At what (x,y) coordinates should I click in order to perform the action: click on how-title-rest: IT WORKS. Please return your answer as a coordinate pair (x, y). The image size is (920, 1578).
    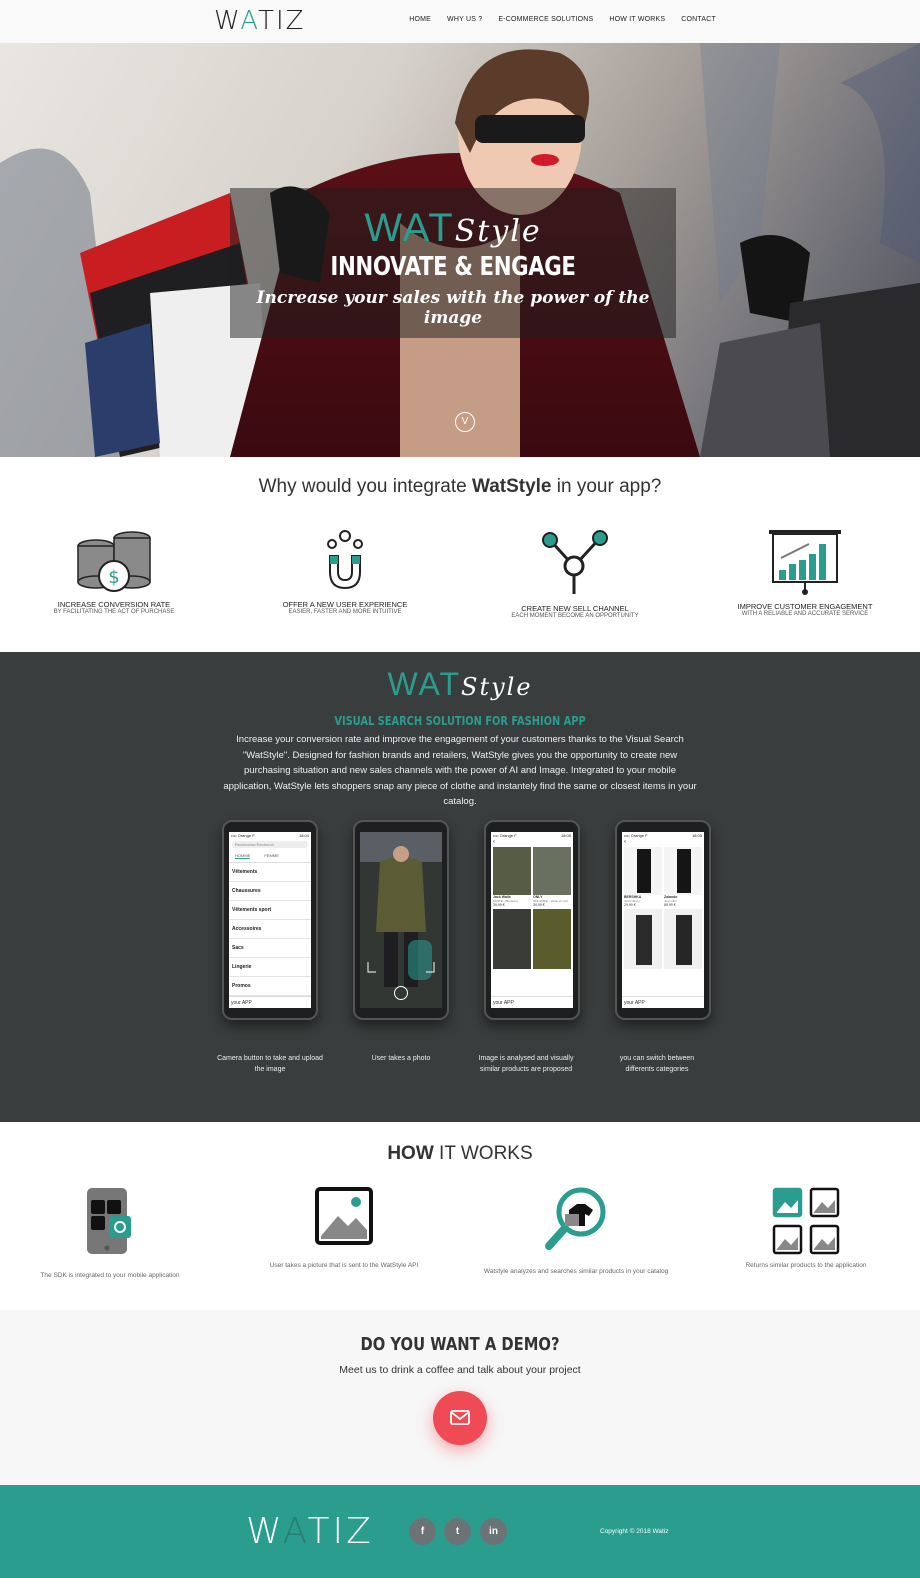
    Looking at the image, I should click on (483, 1153).